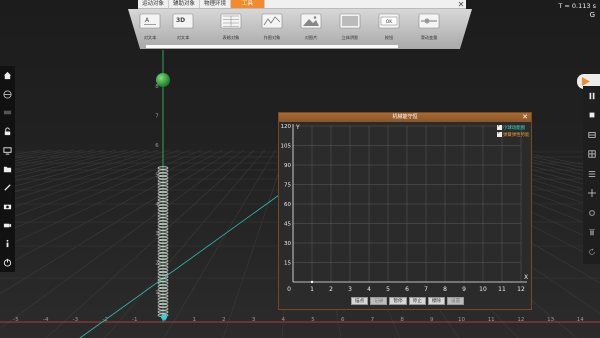 Image resolution: width=600 pixels, height=338 pixels. I want to click on ok-button-icon: OK, so click(389, 21).